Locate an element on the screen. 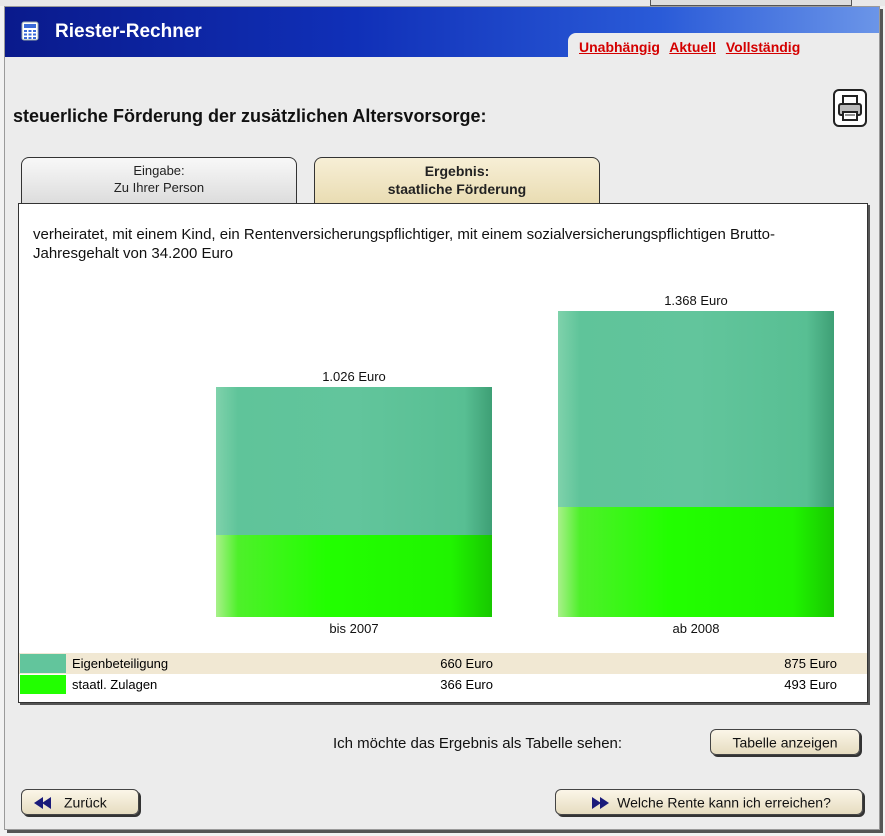  top-nav: Unabhängig Aktuell Vollständig is located at coordinates (692, 47).